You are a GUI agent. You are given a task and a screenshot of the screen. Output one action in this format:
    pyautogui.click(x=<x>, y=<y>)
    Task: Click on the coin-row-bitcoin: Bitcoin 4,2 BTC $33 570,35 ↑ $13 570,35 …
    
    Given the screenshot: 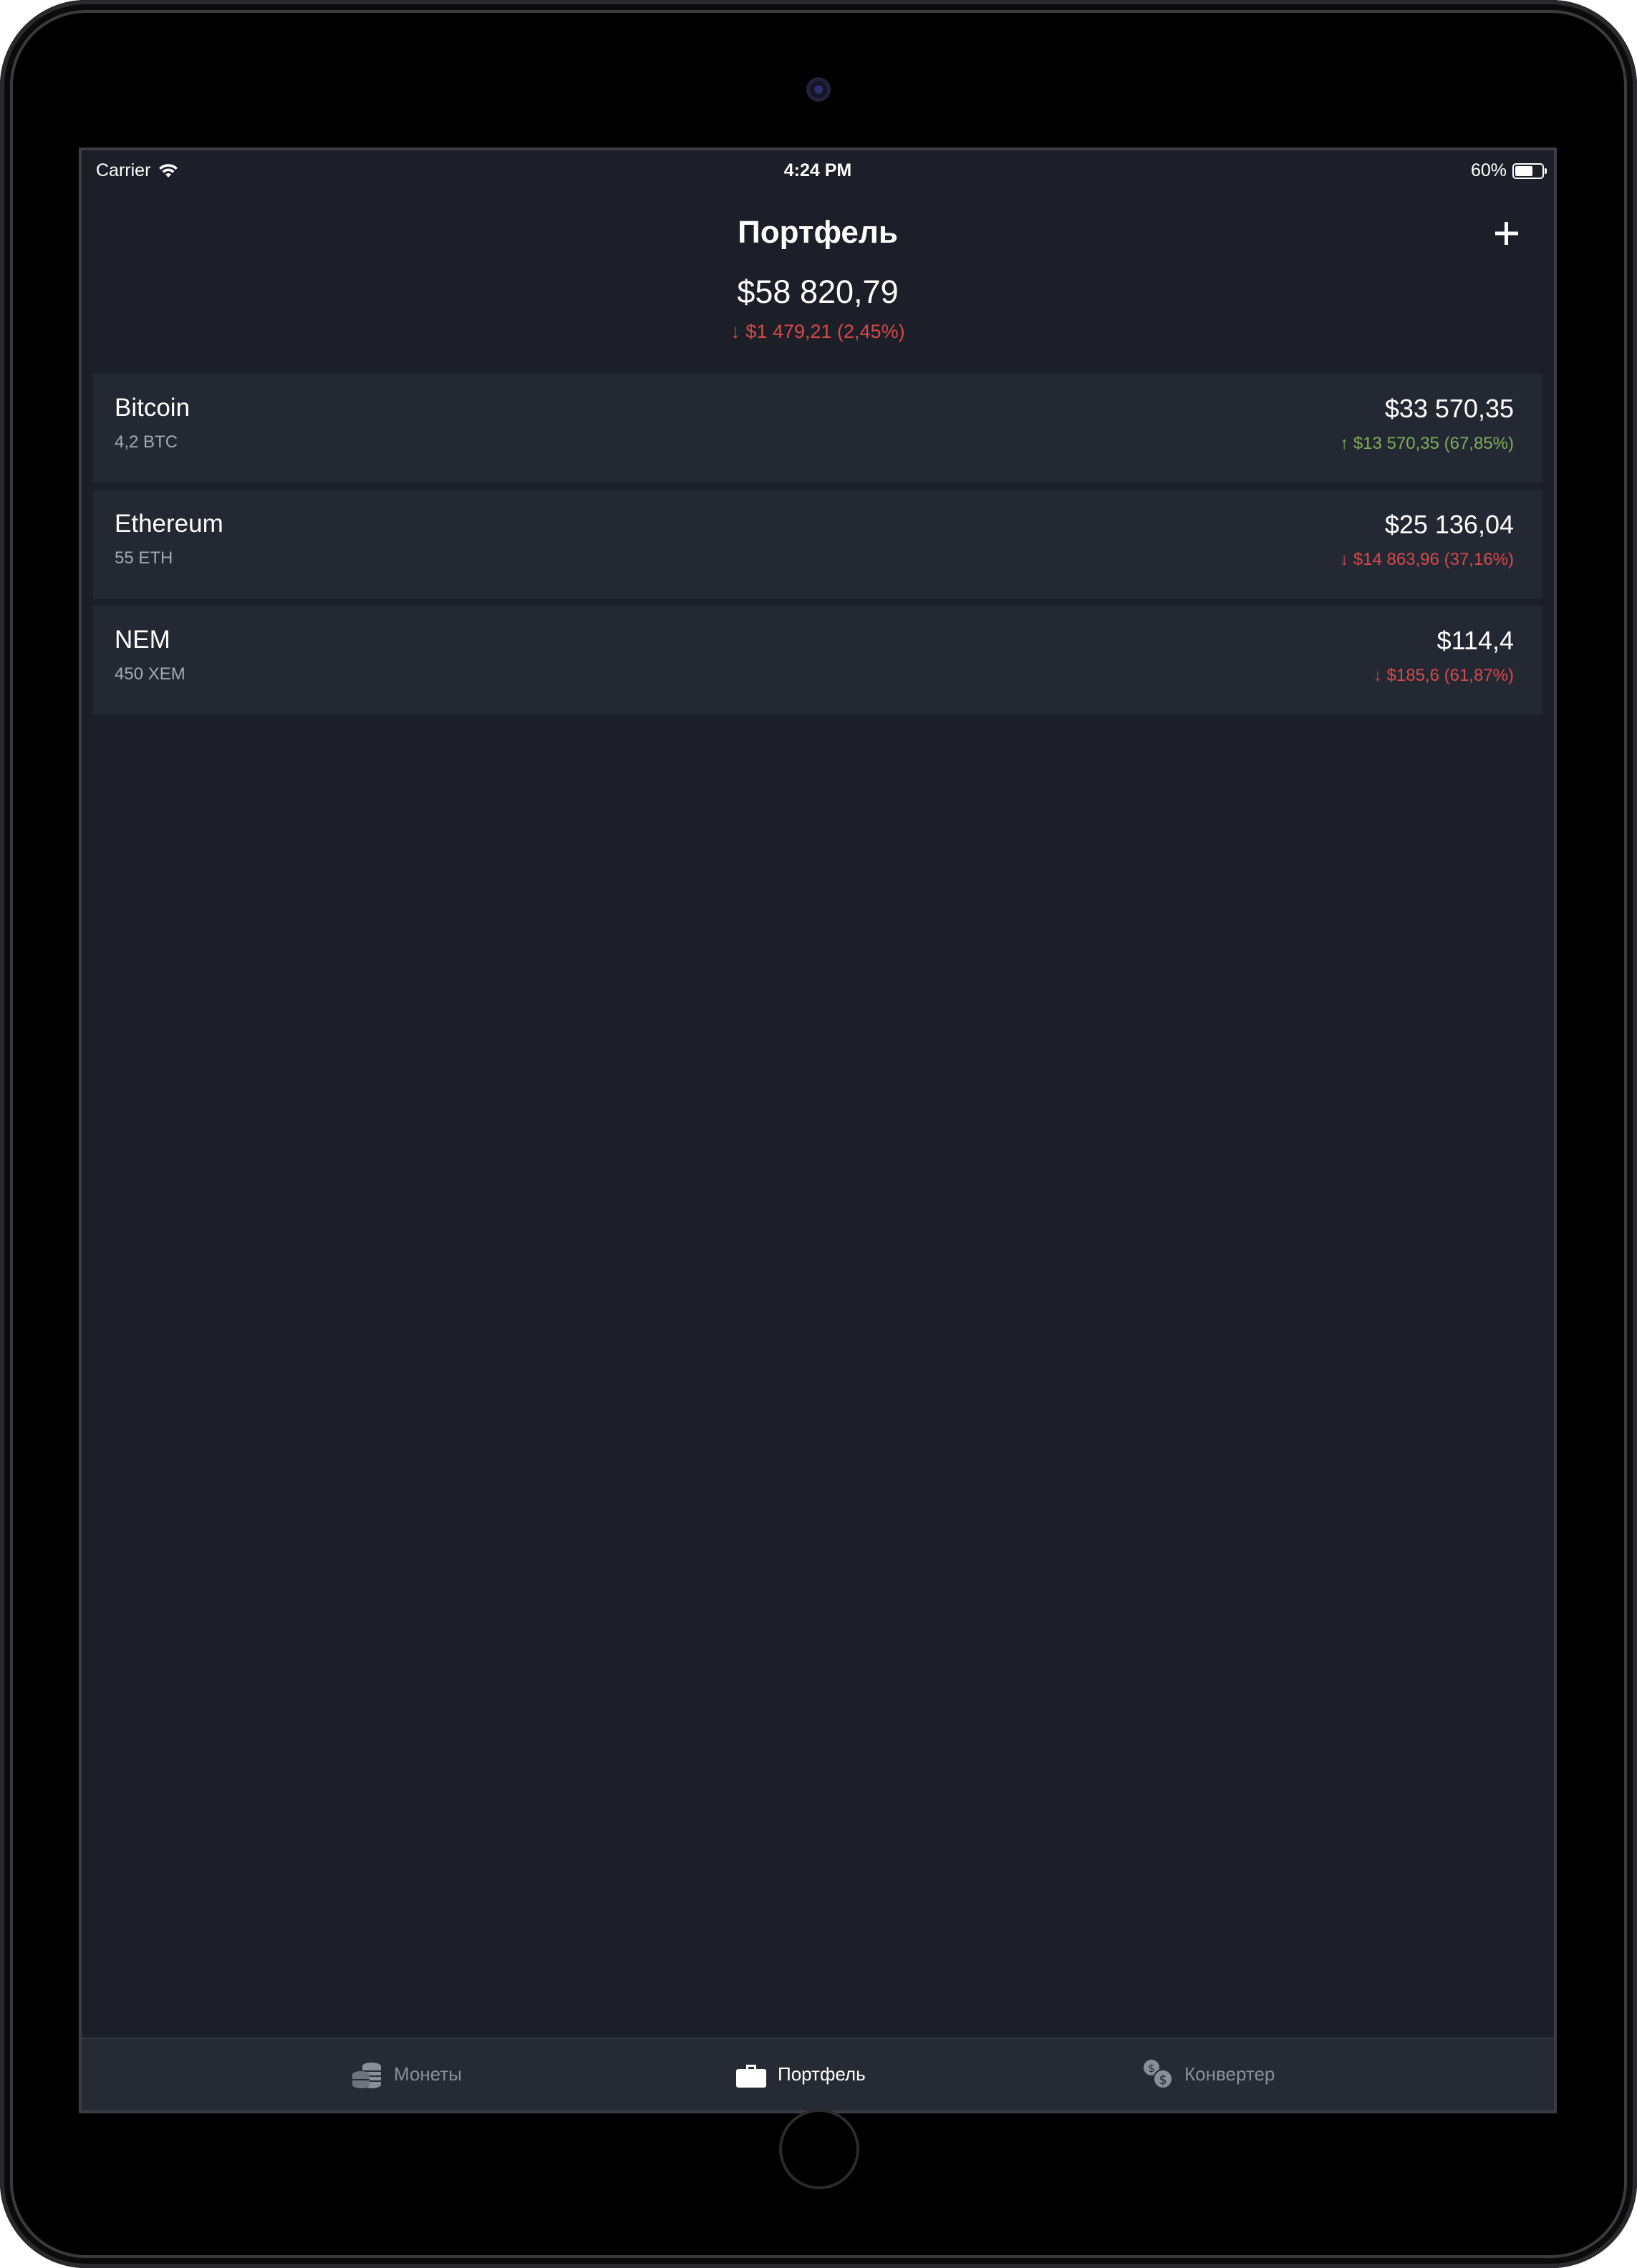 What is the action you would take?
    pyautogui.click(x=817, y=428)
    